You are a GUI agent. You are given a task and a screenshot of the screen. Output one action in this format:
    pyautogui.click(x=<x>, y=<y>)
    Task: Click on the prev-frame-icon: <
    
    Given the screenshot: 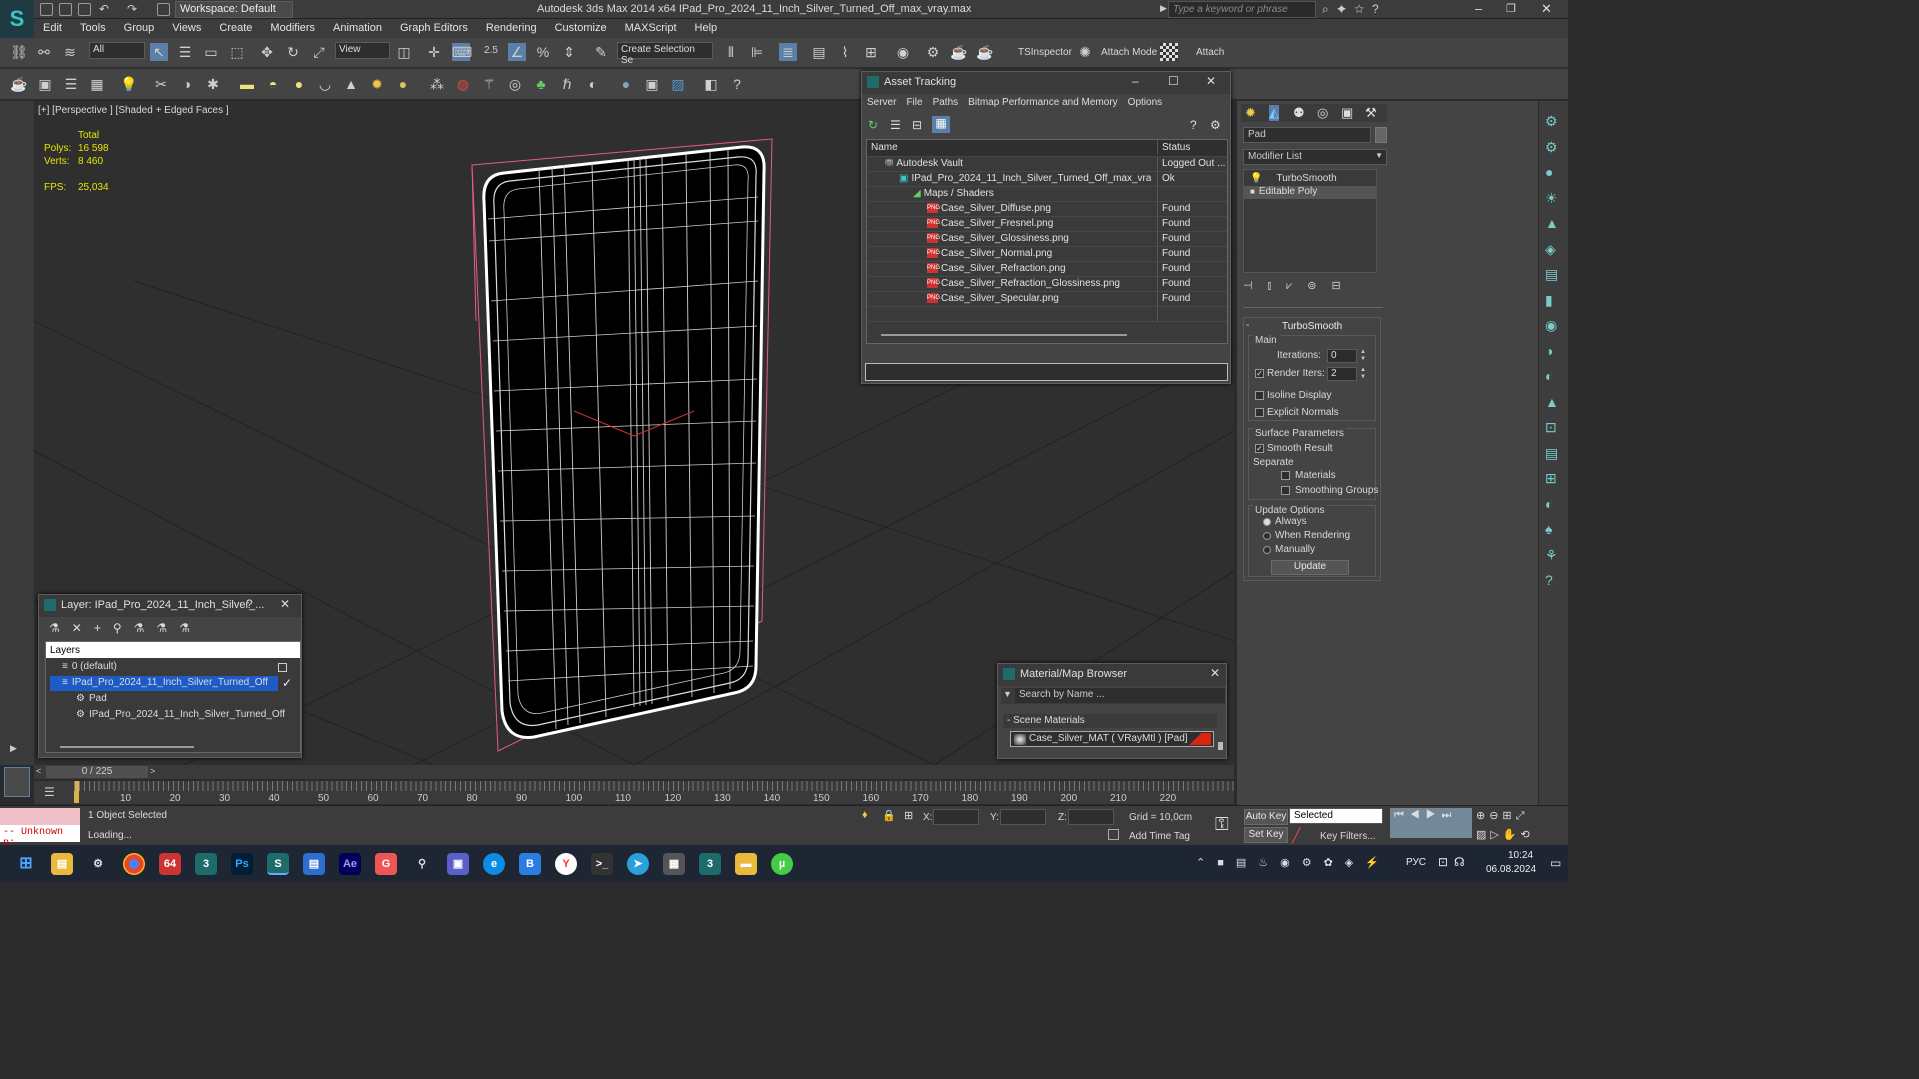 What is the action you would take?
    pyautogui.click(x=38, y=771)
    